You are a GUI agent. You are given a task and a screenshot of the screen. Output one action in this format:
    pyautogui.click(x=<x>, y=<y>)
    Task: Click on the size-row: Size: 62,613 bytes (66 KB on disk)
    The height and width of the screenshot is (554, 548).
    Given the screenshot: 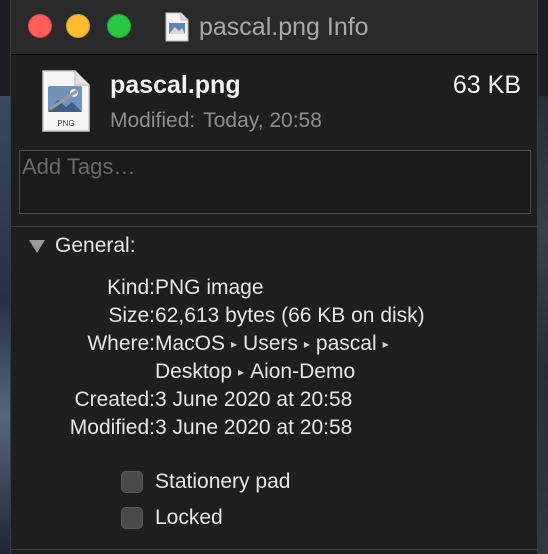 What is the action you would take?
    pyautogui.click(x=275, y=318)
    